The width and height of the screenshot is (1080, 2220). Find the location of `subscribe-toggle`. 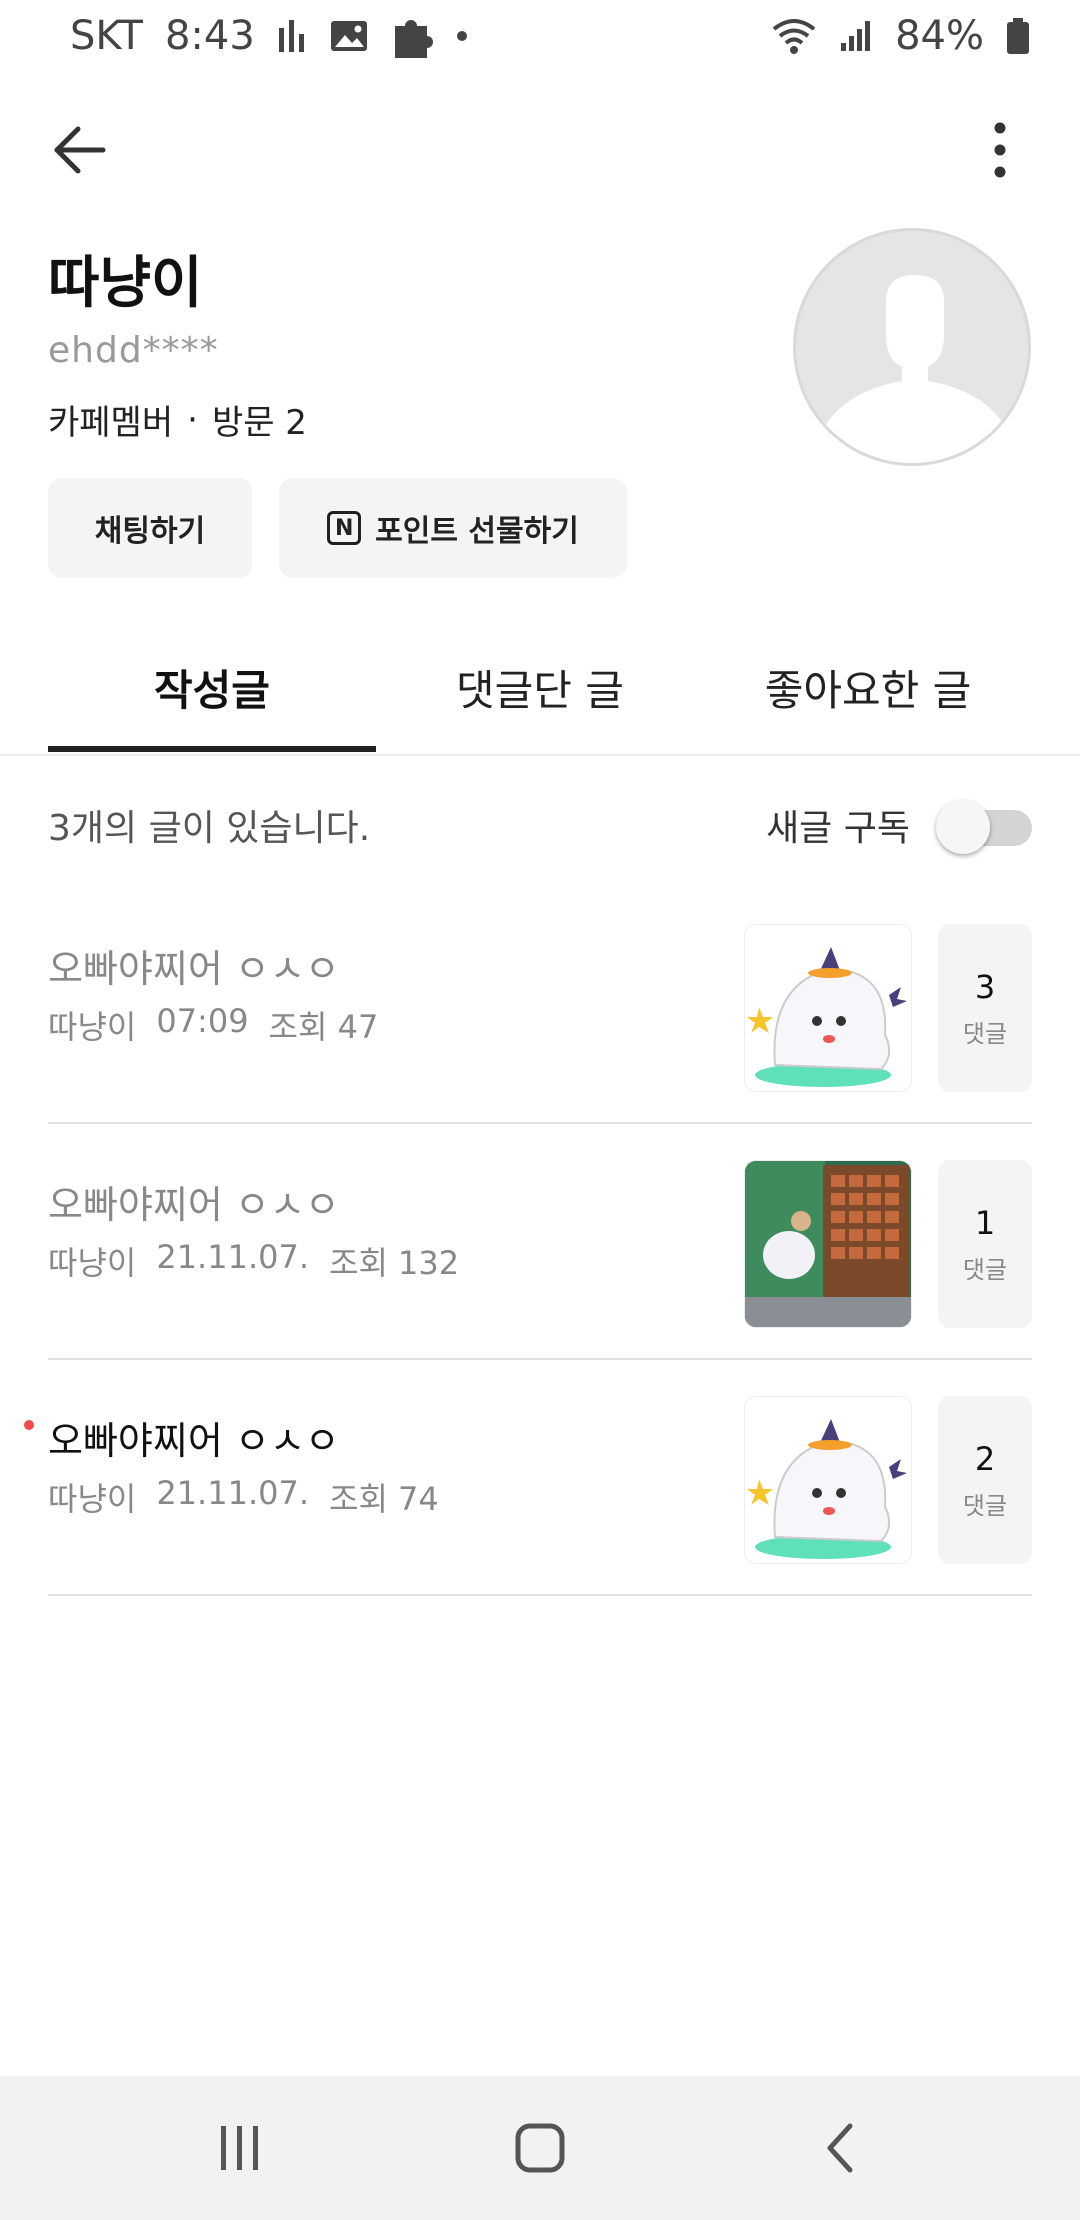

subscribe-toggle is located at coordinates (984, 827).